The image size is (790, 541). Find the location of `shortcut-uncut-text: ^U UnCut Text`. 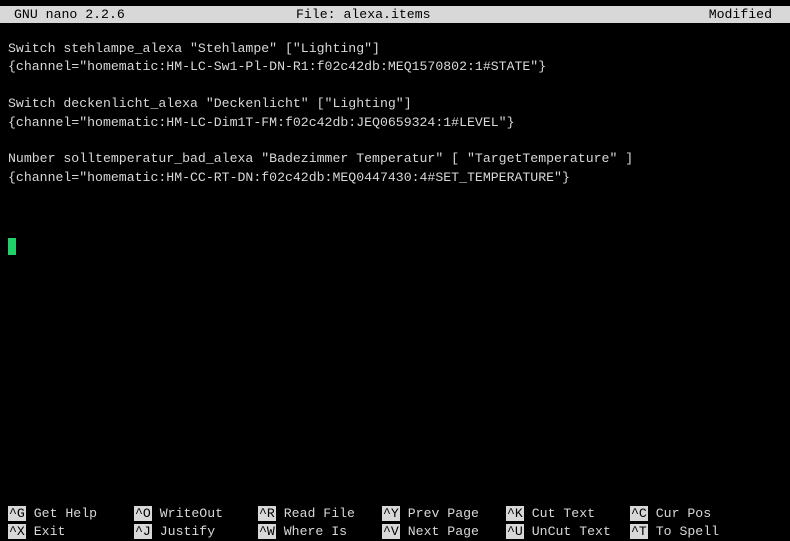

shortcut-uncut-text: ^U UnCut Text is located at coordinates (558, 532).